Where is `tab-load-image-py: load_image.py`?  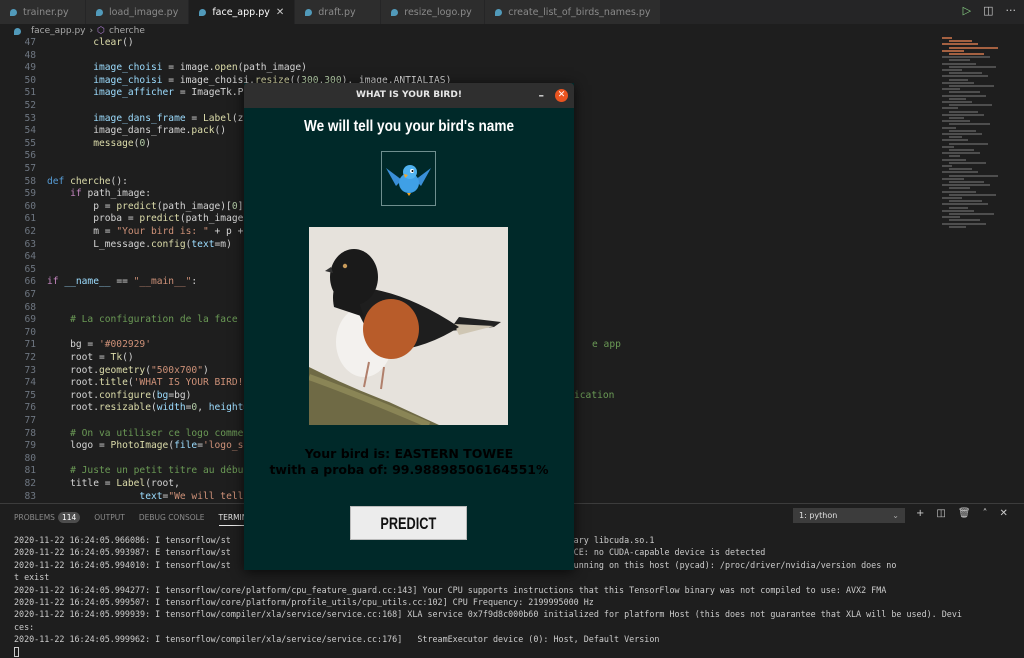 tab-load-image-py: load_image.py is located at coordinates (138, 12).